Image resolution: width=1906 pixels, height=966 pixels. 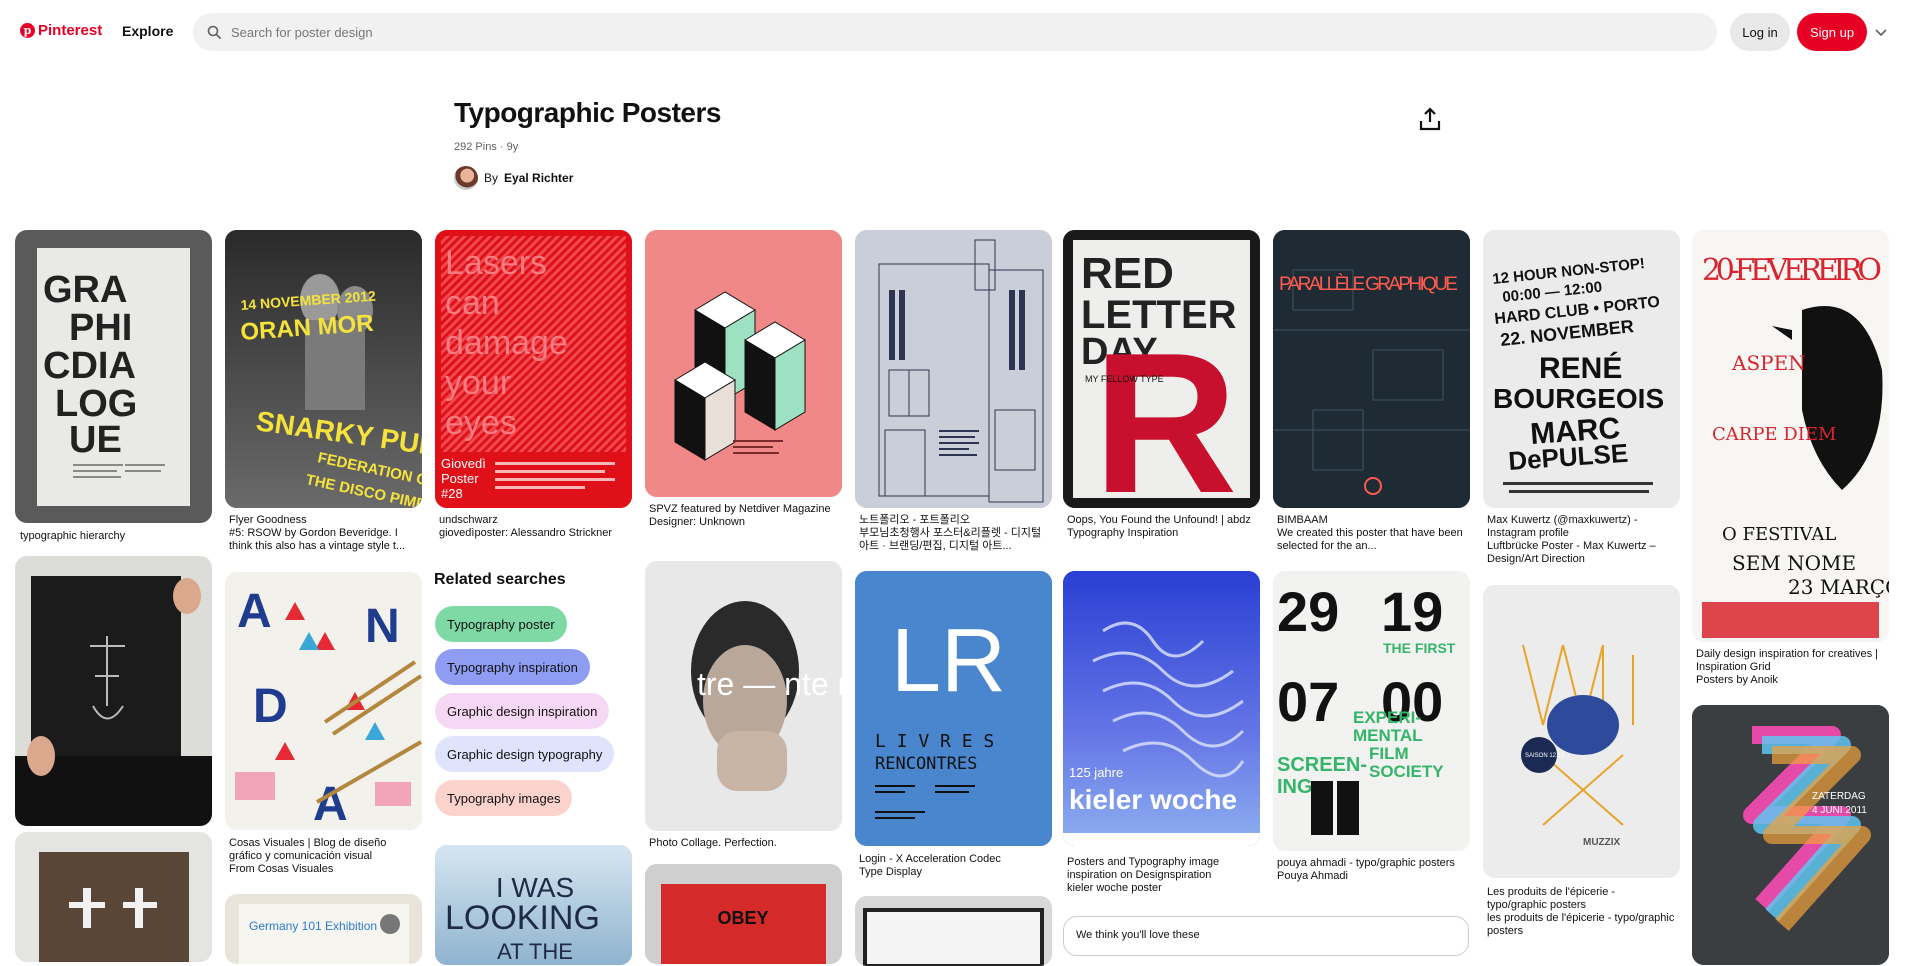 I want to click on poster-text: SOCIETY, so click(x=1406, y=771).